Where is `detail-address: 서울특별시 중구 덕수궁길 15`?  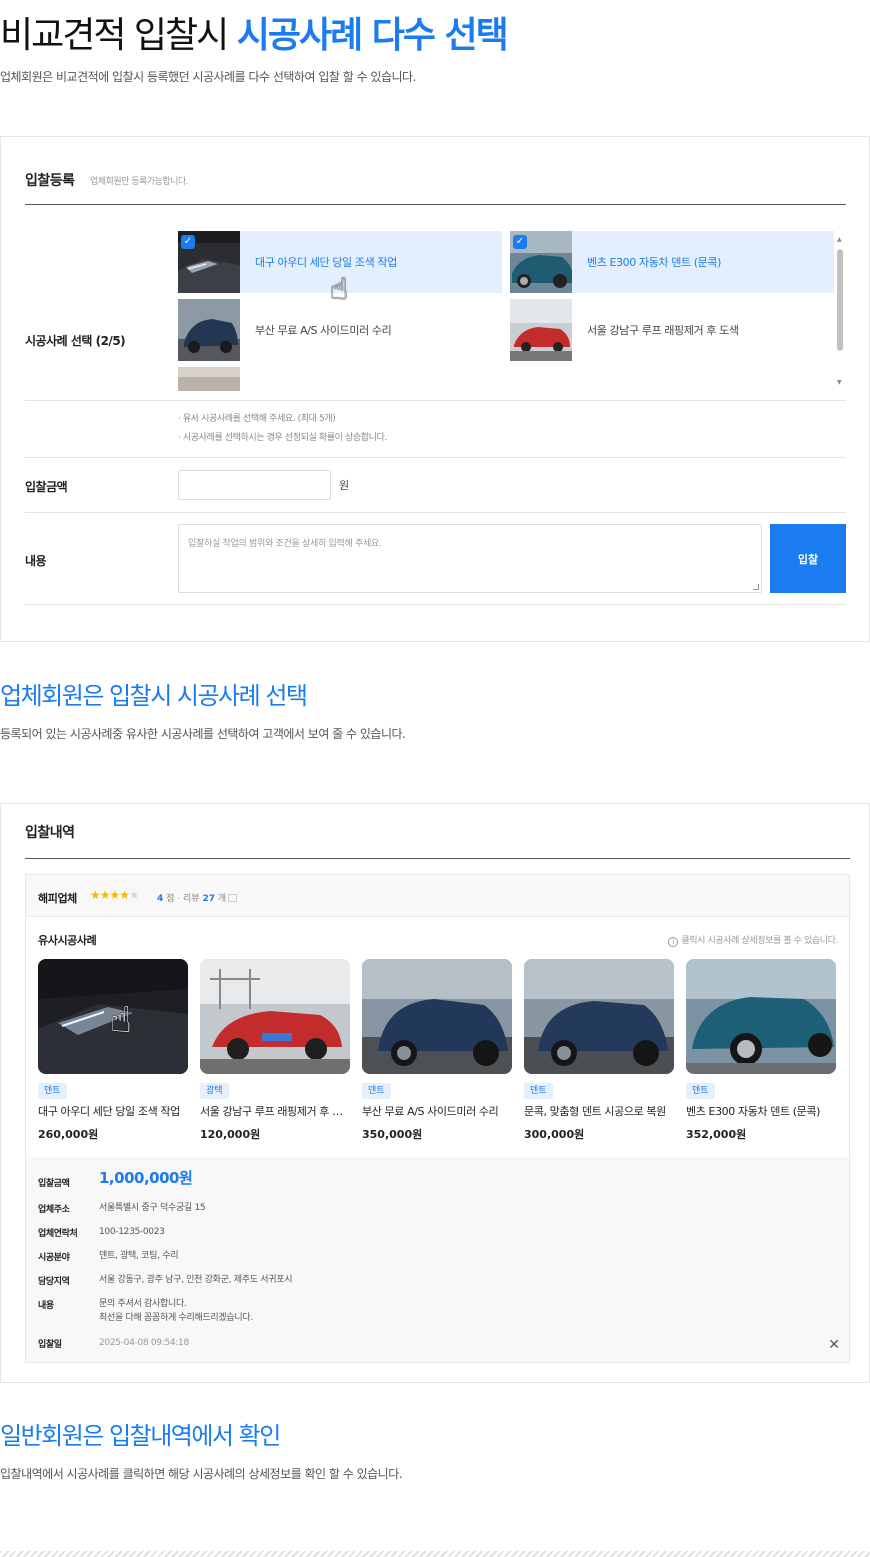
detail-address: 서울특별시 중구 덕수궁길 15 is located at coordinates (152, 1208).